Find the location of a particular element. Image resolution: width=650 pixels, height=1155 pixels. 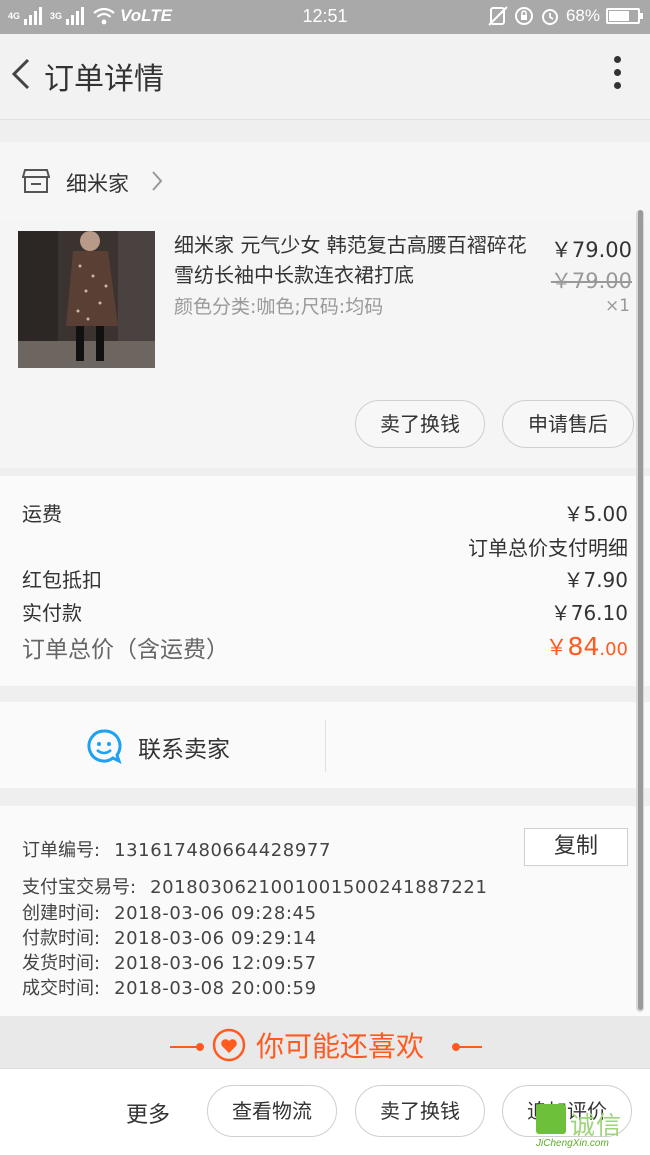

product-quantity: ×1 is located at coordinates (617, 306).